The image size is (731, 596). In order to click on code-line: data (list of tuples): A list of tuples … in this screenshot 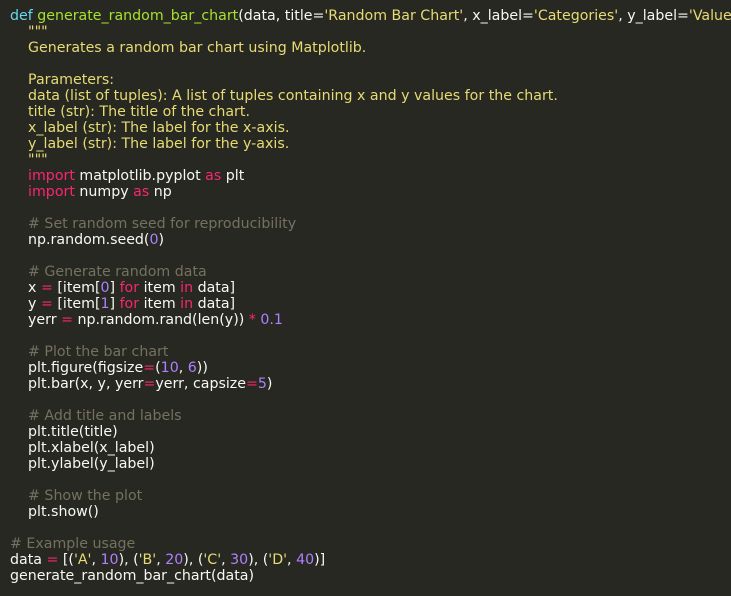, I will do `click(368, 96)`.